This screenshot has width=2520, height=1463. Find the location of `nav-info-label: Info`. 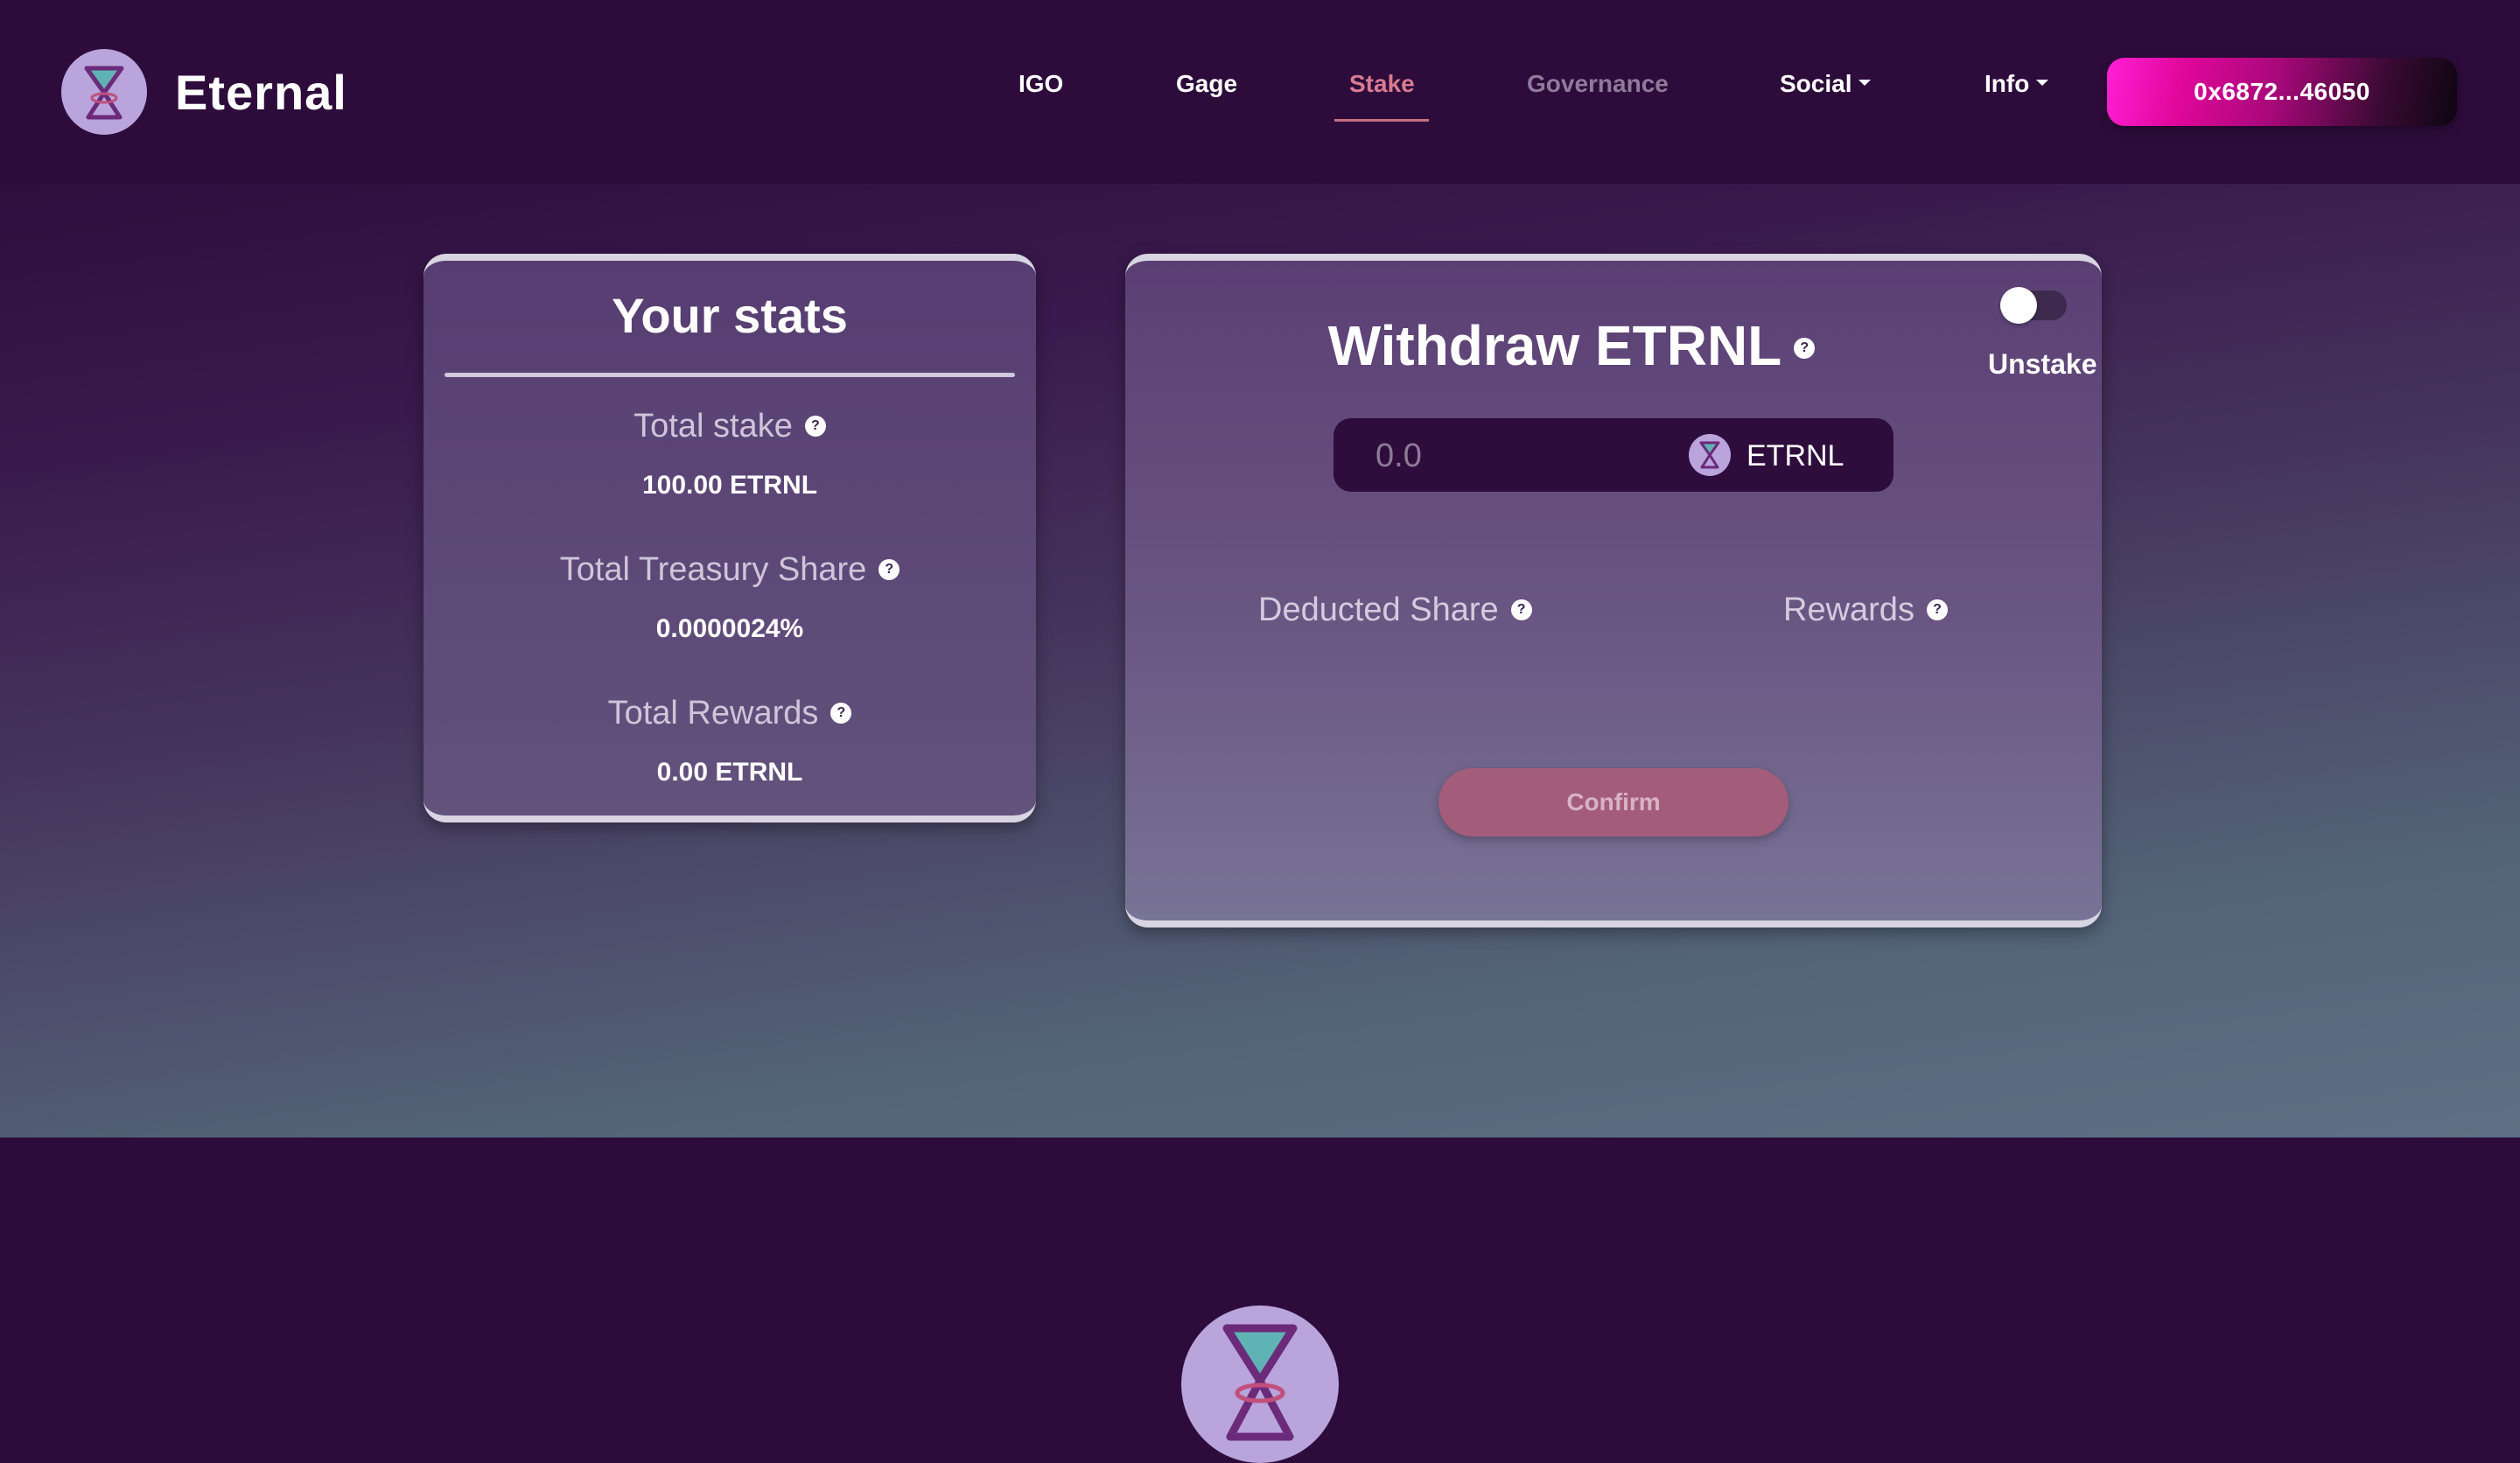

nav-info-label: Info is located at coordinates (2007, 83).